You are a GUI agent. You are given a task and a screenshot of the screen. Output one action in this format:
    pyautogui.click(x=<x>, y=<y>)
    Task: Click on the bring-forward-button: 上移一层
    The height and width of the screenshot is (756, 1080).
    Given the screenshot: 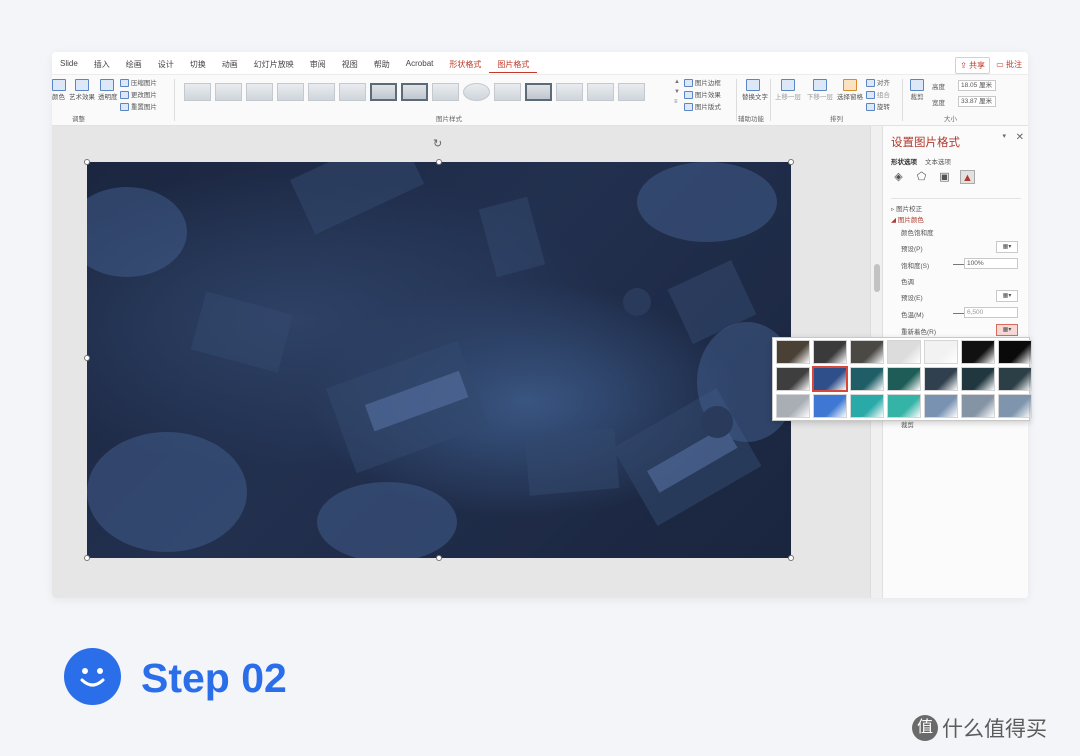 What is the action you would take?
    pyautogui.click(x=788, y=90)
    